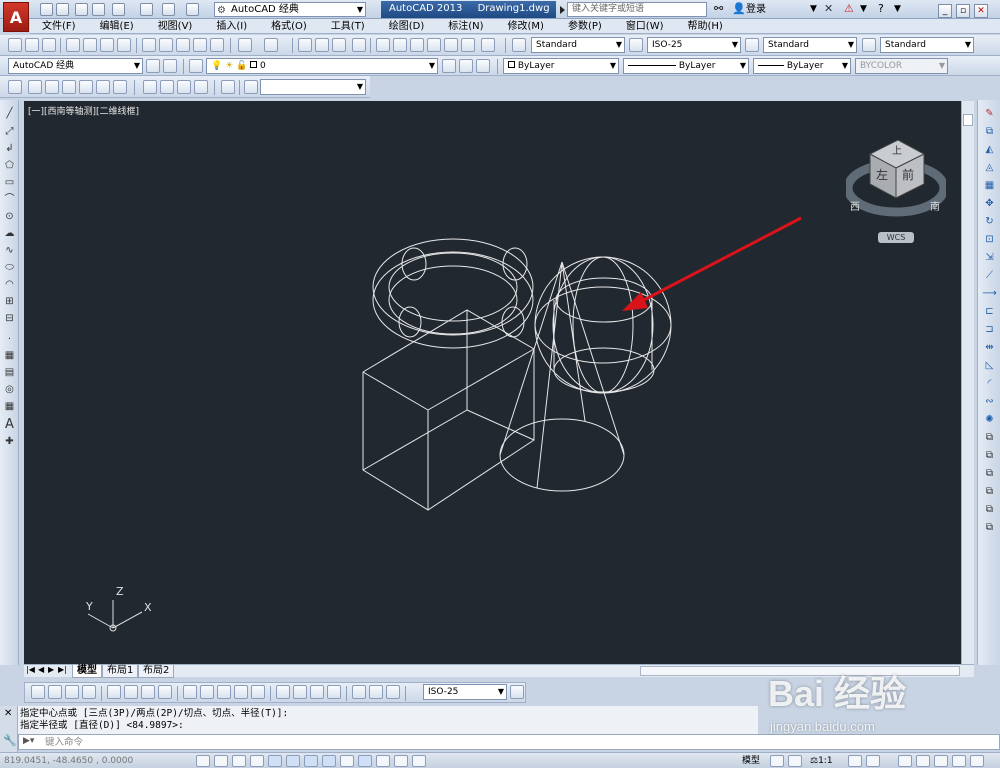  Describe the element at coordinates (989, 185) in the screenshot. I see `array-icon: ▦` at that location.